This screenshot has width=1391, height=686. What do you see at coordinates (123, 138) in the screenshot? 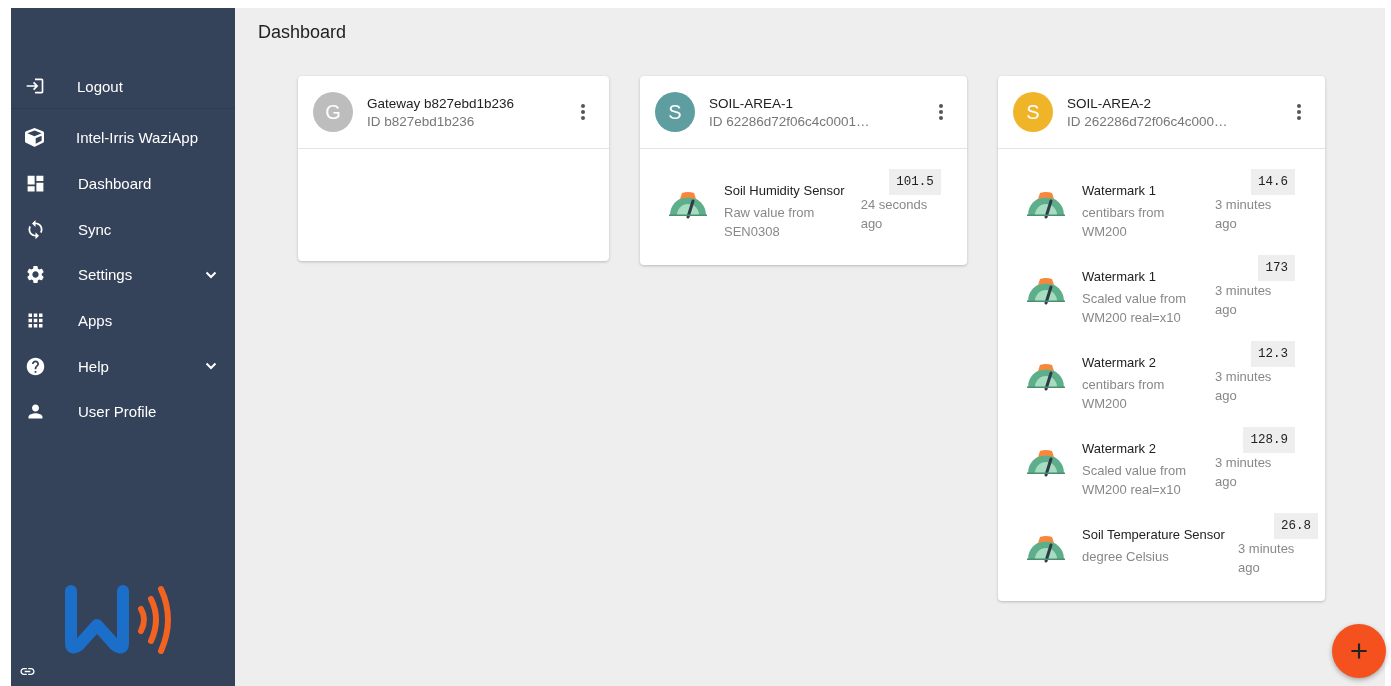
I see `nav-item: Intel-Irris WaziApp` at bounding box center [123, 138].